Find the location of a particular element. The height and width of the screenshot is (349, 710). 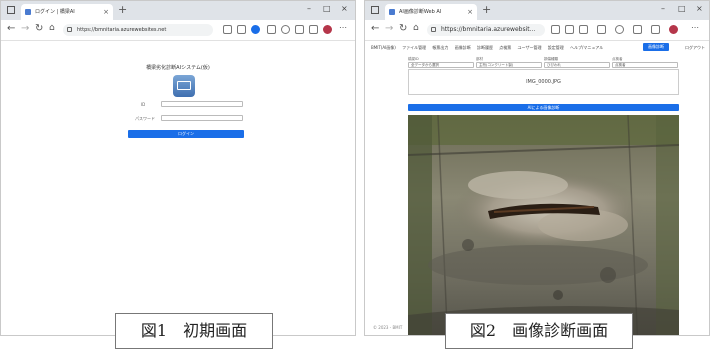

browser-tab-bar: AI画像診断Web AI × + – □ × is located at coordinates (537, 10).